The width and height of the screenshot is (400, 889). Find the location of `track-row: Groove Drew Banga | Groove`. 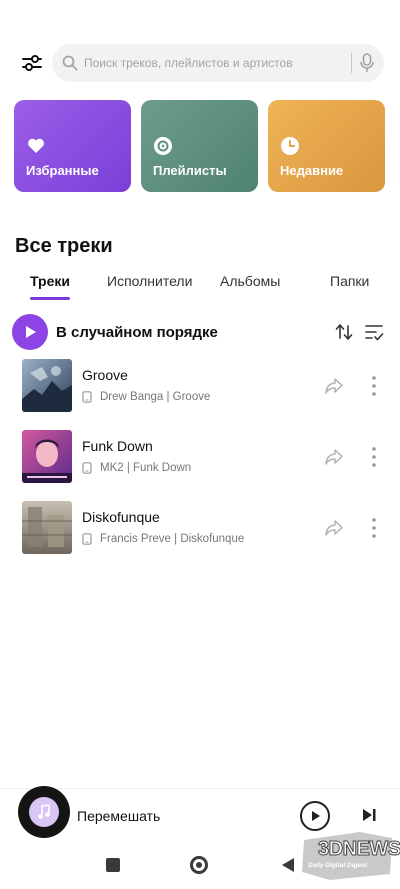

track-row: Groove Drew Banga | Groove is located at coordinates (200, 387).